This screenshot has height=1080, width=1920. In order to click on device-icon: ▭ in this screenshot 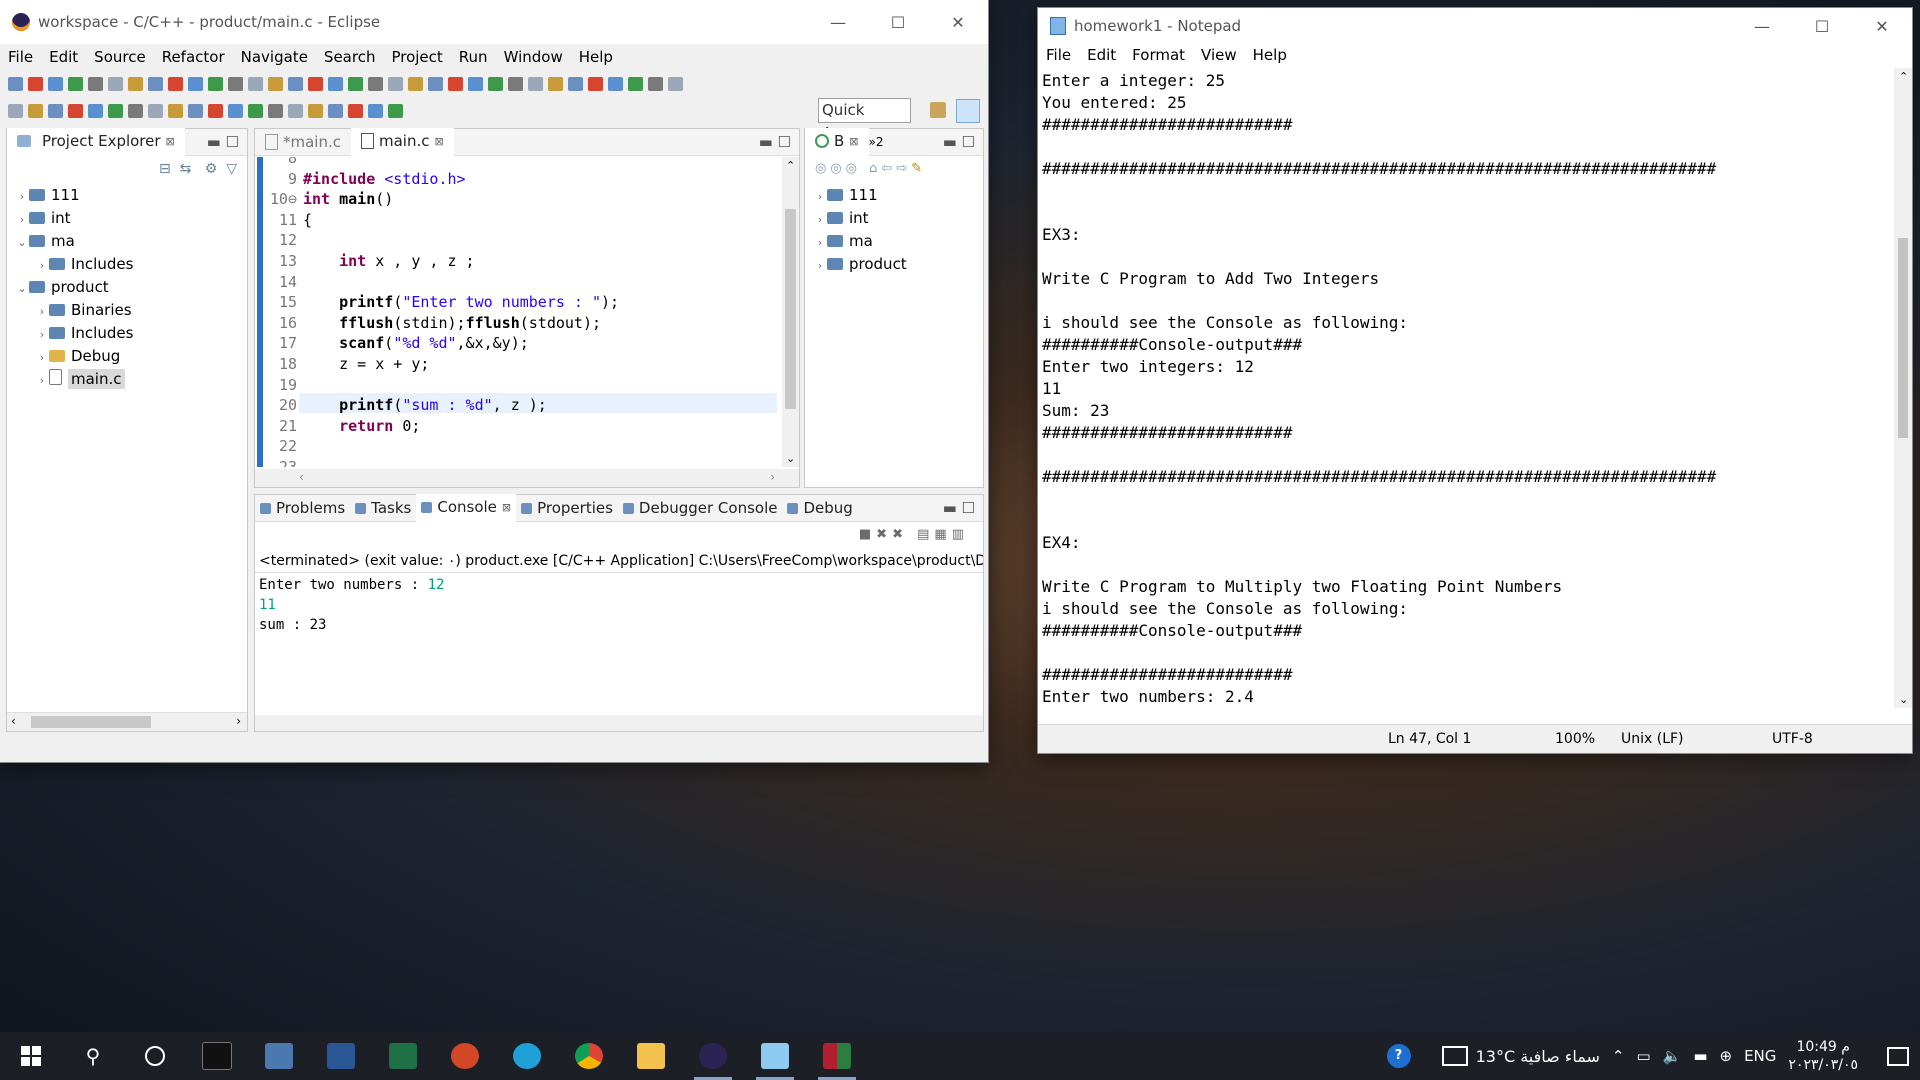, I will do `click(1643, 1056)`.